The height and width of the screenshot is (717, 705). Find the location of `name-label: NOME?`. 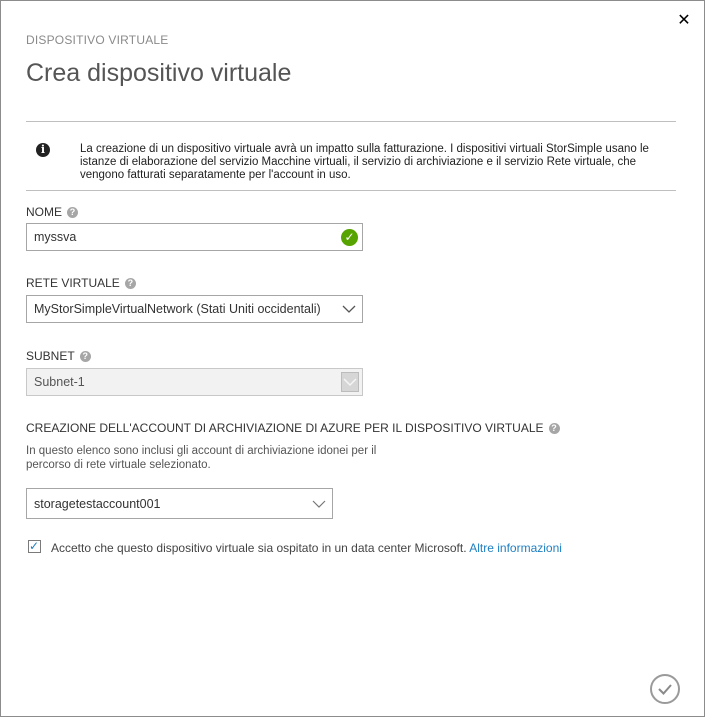

name-label: NOME? is located at coordinates (52, 212).